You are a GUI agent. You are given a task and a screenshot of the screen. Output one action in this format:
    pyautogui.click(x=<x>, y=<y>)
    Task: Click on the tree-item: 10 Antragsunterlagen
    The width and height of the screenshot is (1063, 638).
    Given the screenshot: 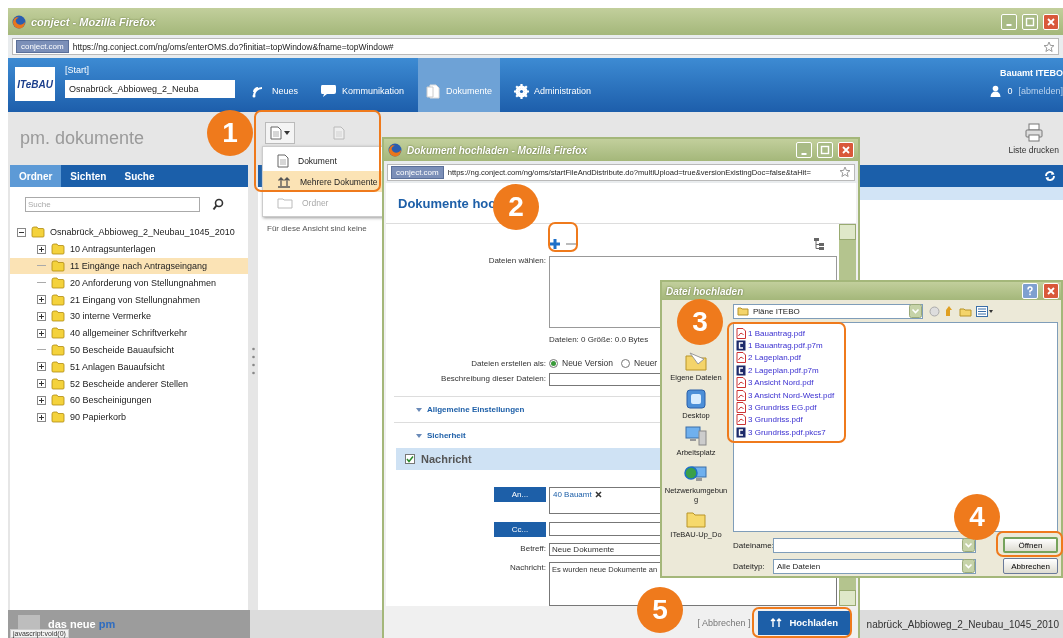 What is the action you would take?
    pyautogui.click(x=129, y=249)
    